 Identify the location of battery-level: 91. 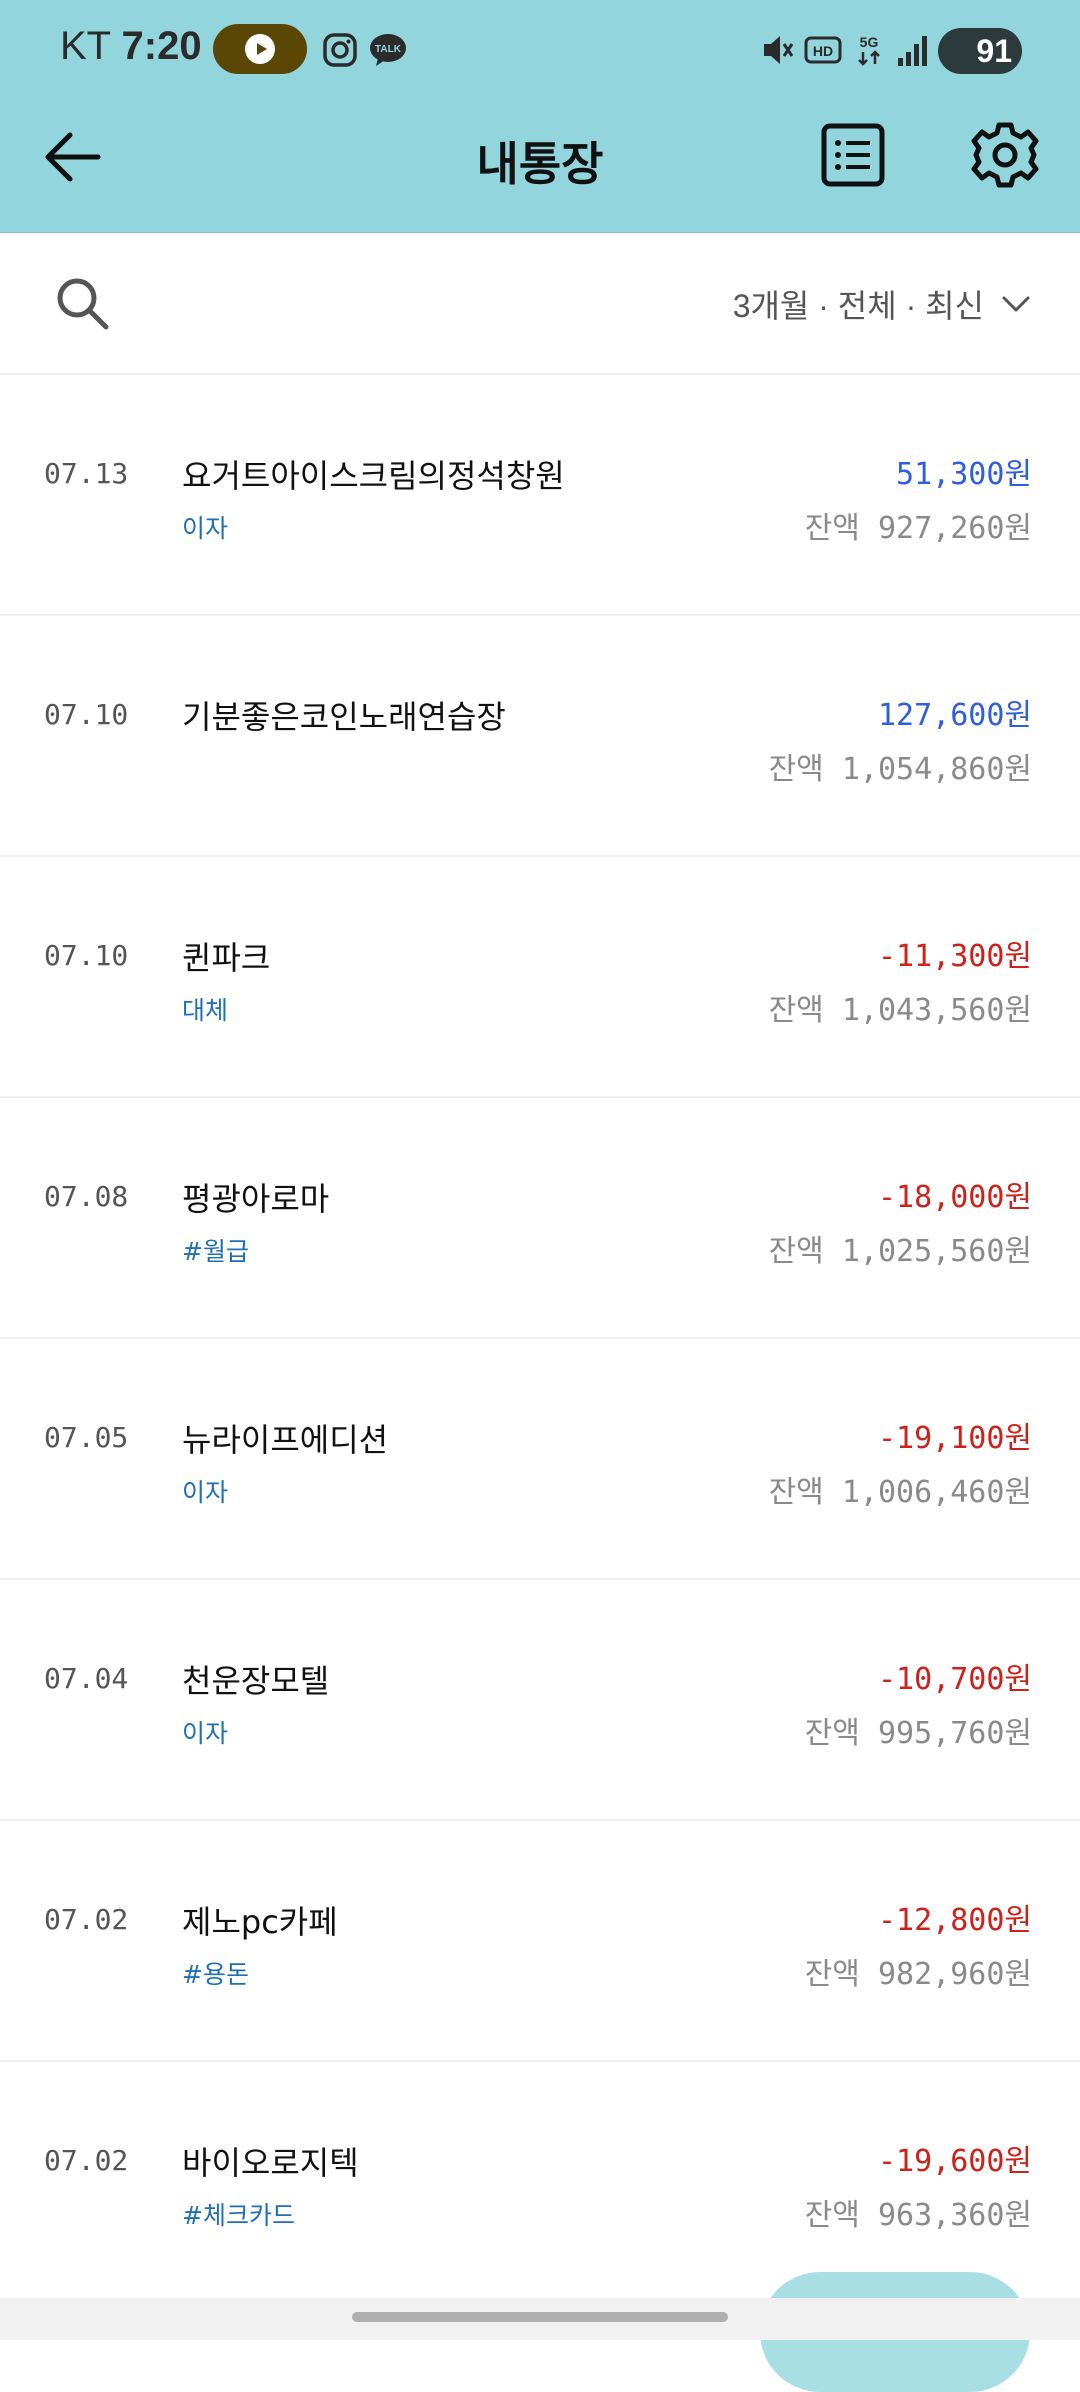
(994, 50).